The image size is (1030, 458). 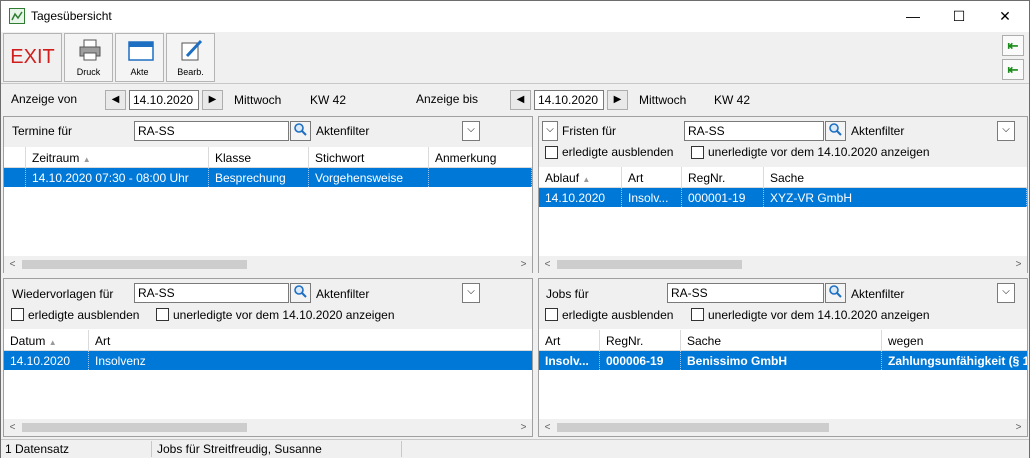 What do you see at coordinates (117, 177) in the screenshot?
I see `cell-zeitraum: 14.10.2020 07:30 - 08:00 Uhr` at bounding box center [117, 177].